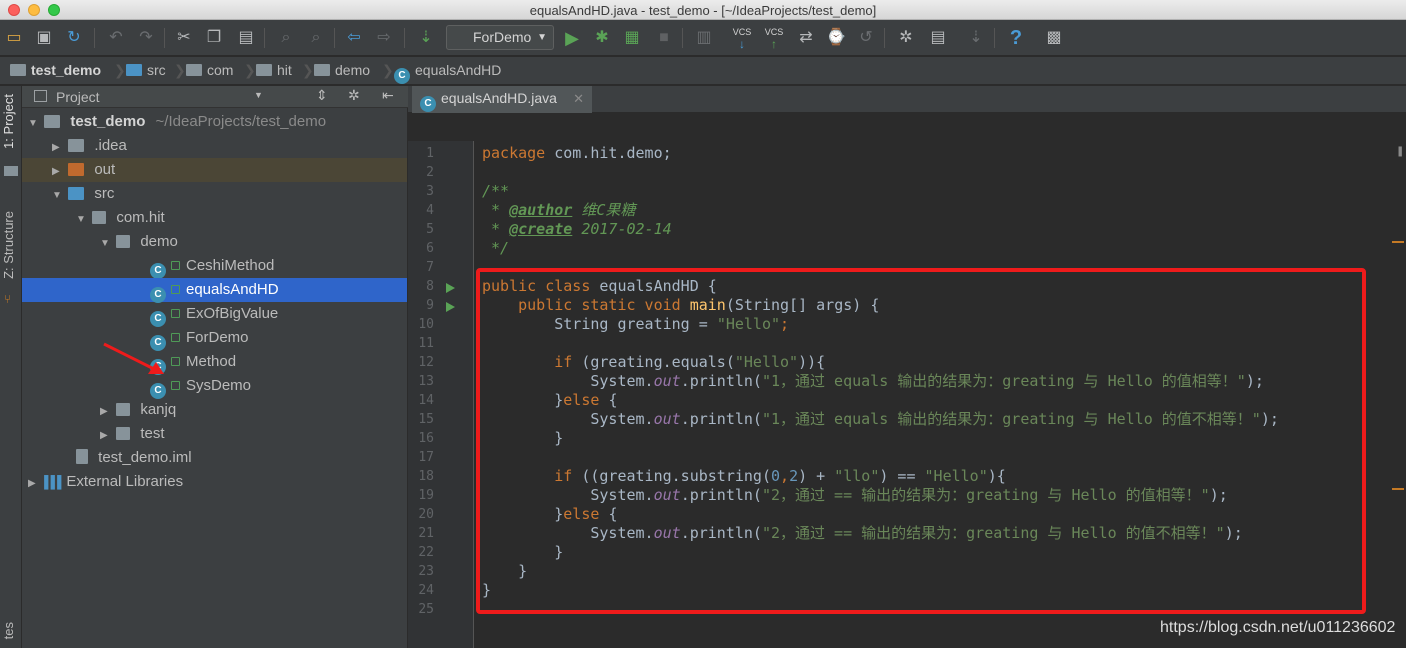 Image resolution: width=1406 pixels, height=648 pixels. Describe the element at coordinates (258, 95) in the screenshot. I see `view-dropdown-icon: ▼` at that location.